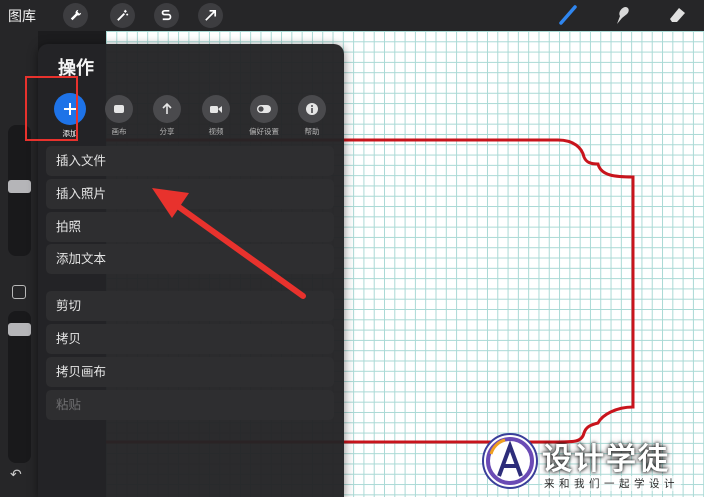  I want to click on watermark-title: 设计学徒, so click(606, 459).